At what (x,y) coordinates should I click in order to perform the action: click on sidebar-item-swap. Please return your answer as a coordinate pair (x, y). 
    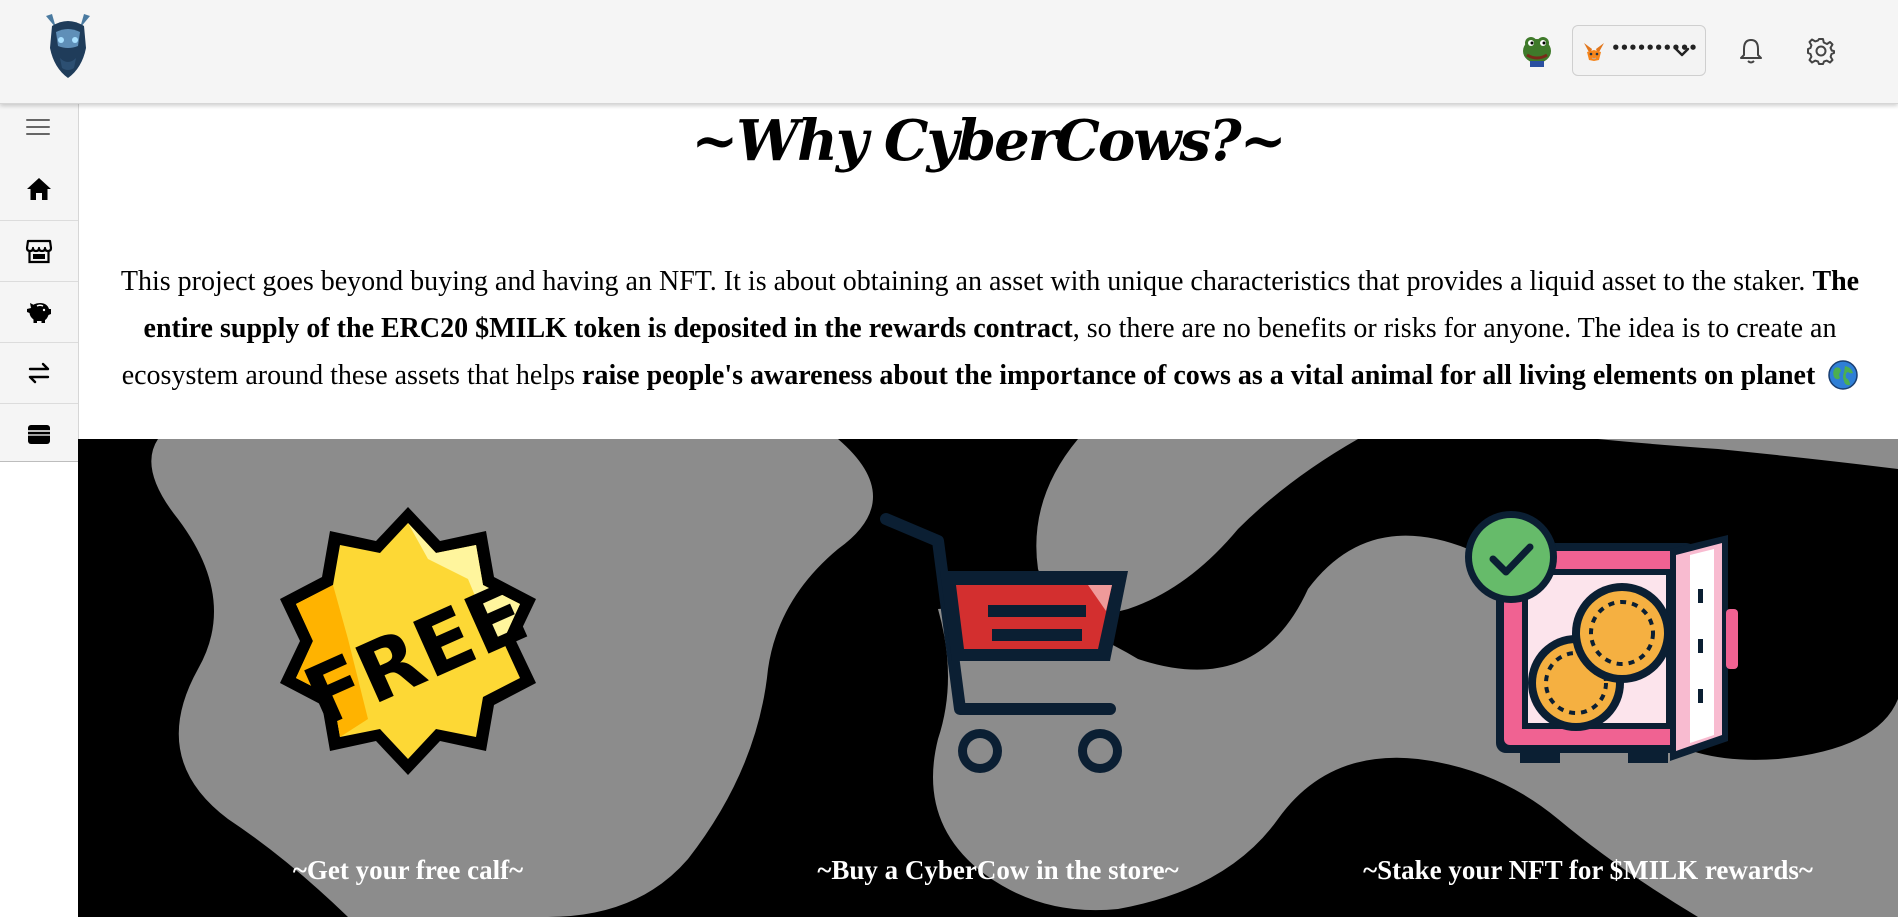
    Looking at the image, I should click on (39, 372).